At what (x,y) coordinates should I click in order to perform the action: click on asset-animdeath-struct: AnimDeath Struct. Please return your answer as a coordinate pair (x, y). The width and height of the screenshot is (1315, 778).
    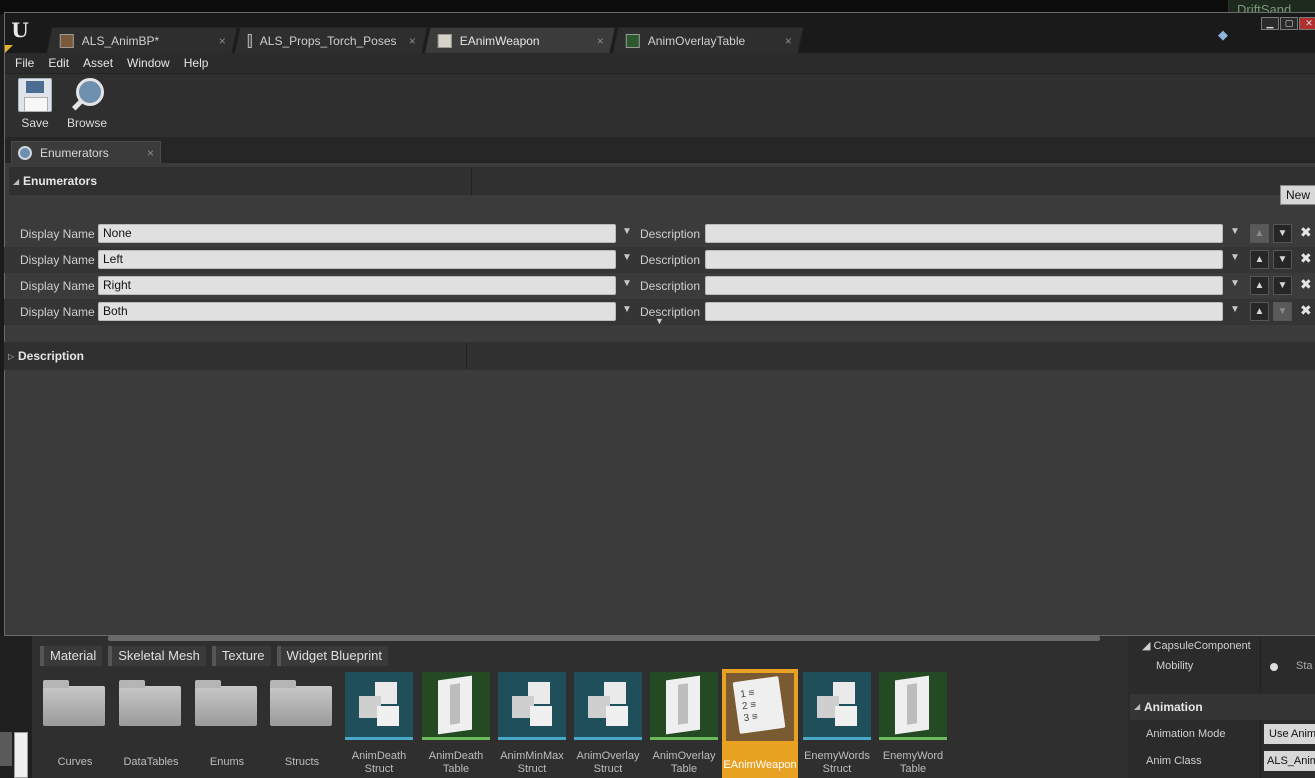
    Looking at the image, I should click on (379, 725).